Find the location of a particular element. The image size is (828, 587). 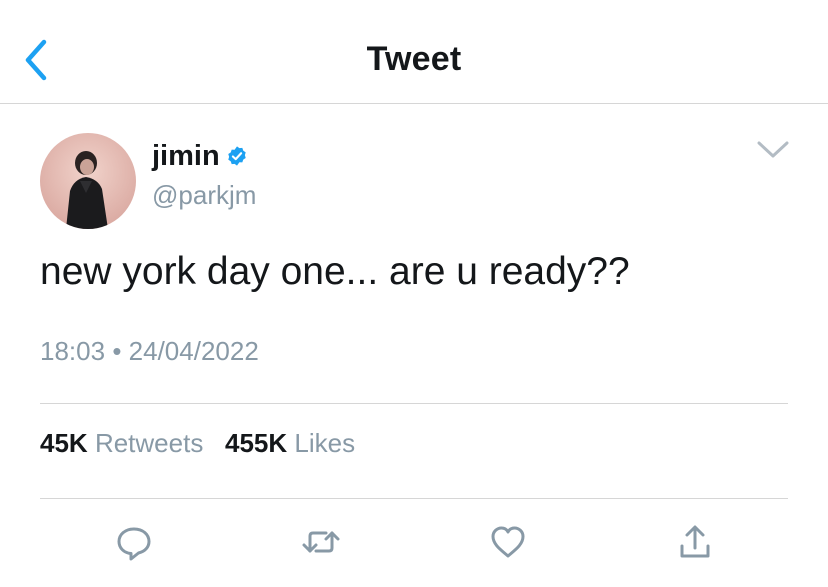

chevron-down-icon is located at coordinates (773, 149).